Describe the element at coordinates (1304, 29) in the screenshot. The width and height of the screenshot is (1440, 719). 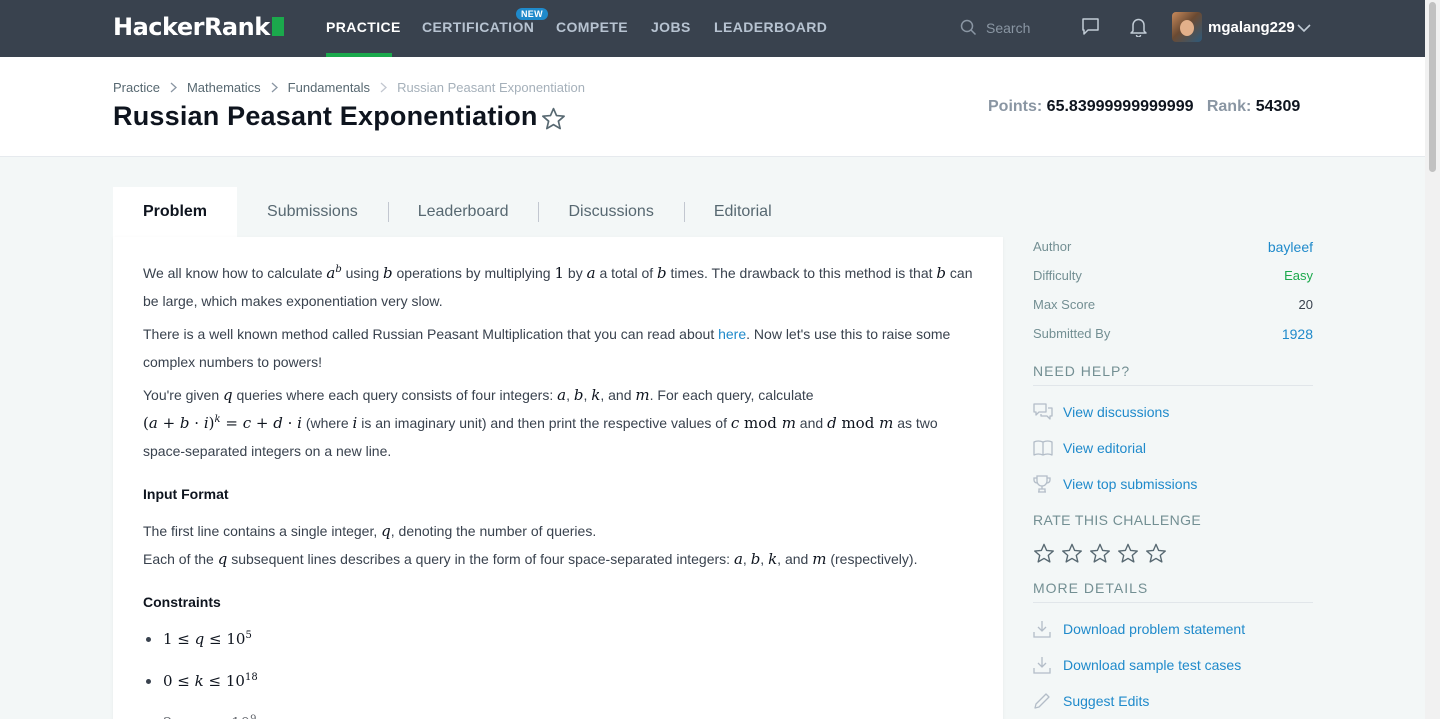
I see `chevron-down-icon` at that location.